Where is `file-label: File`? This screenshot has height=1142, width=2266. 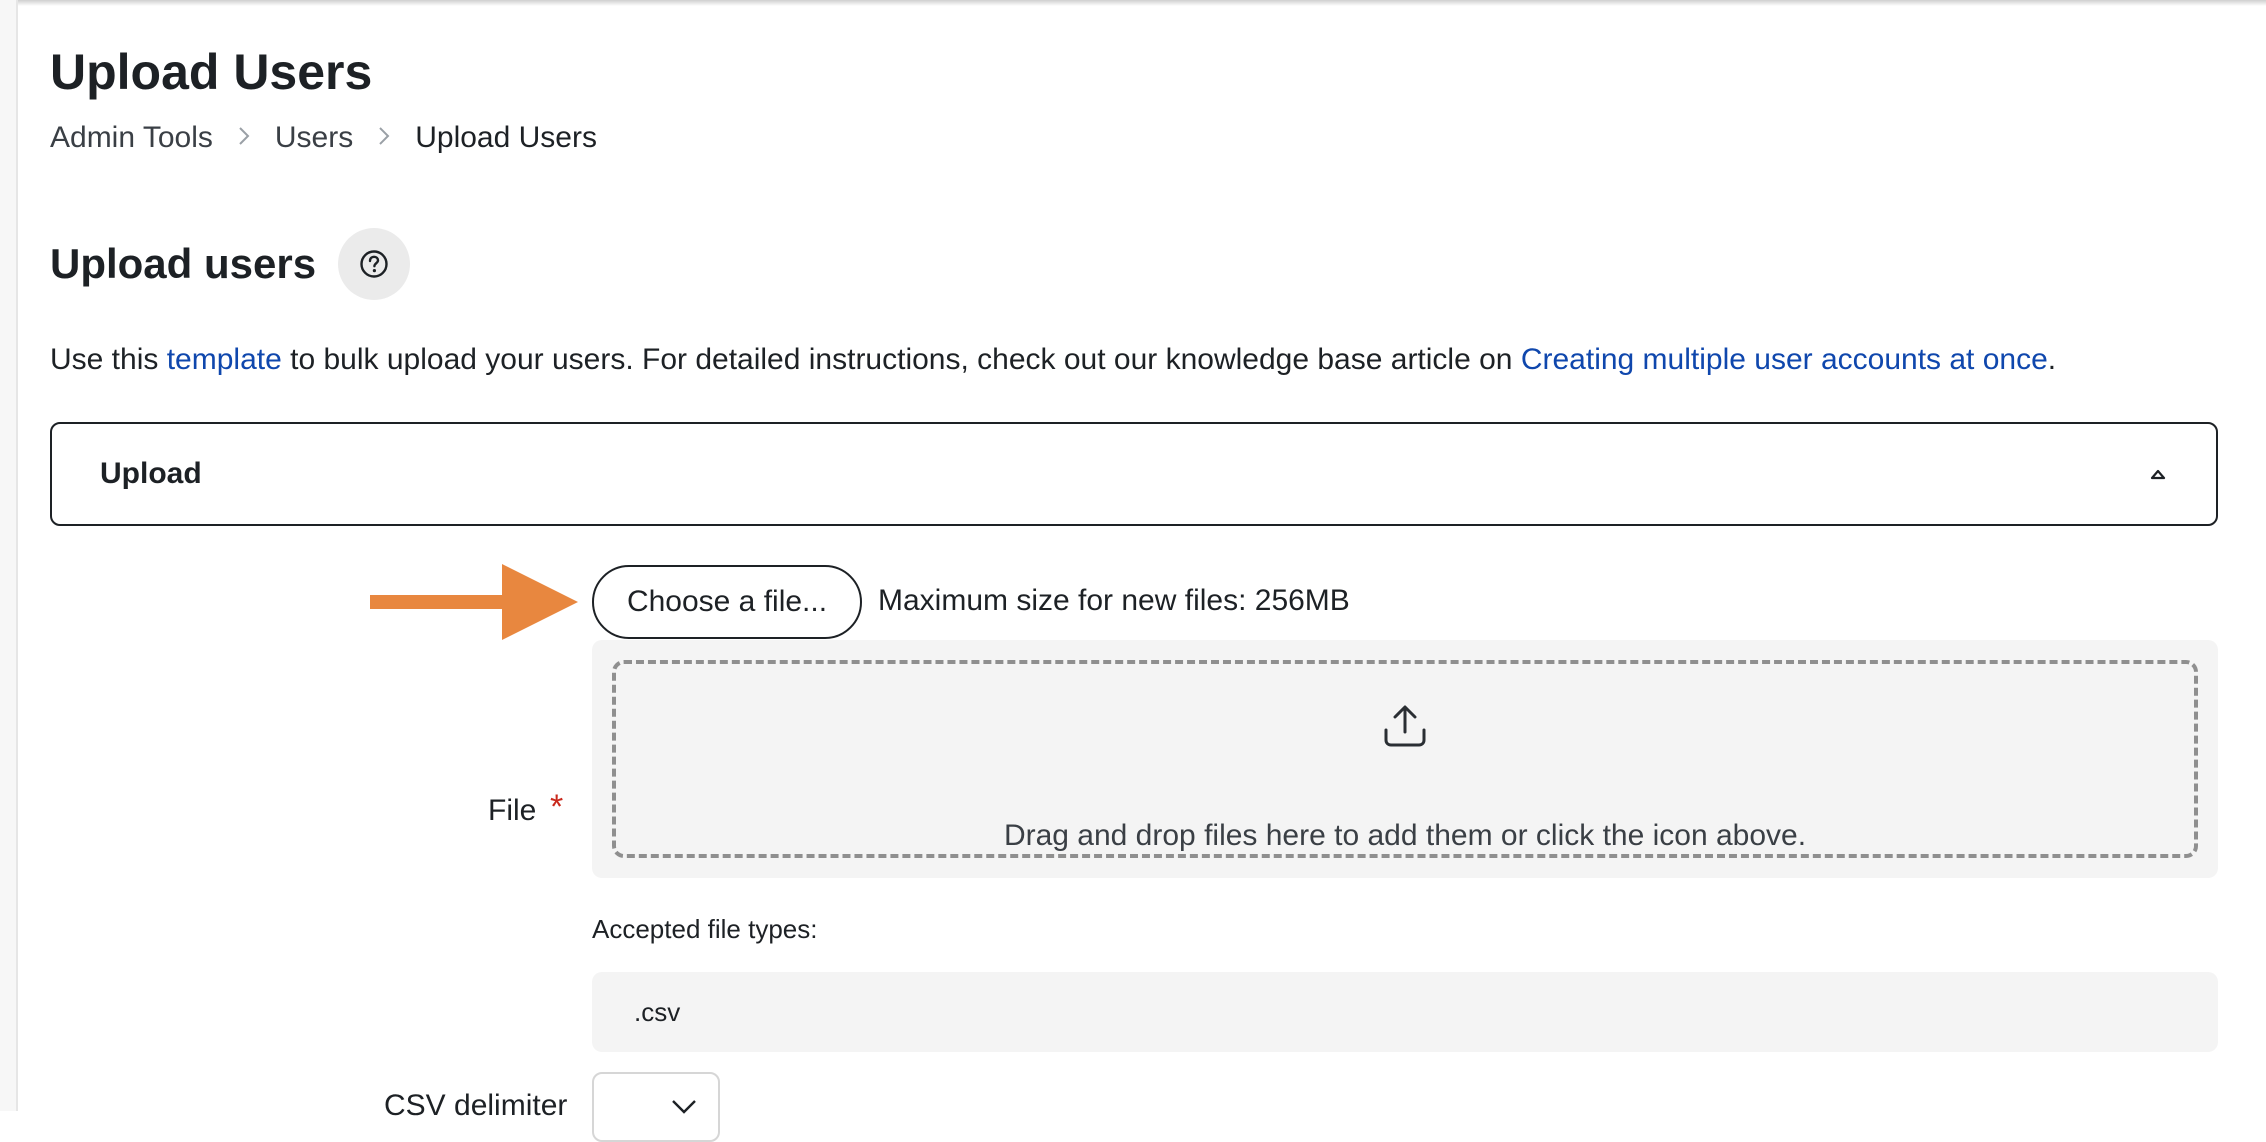 file-label: File is located at coordinates (512, 810).